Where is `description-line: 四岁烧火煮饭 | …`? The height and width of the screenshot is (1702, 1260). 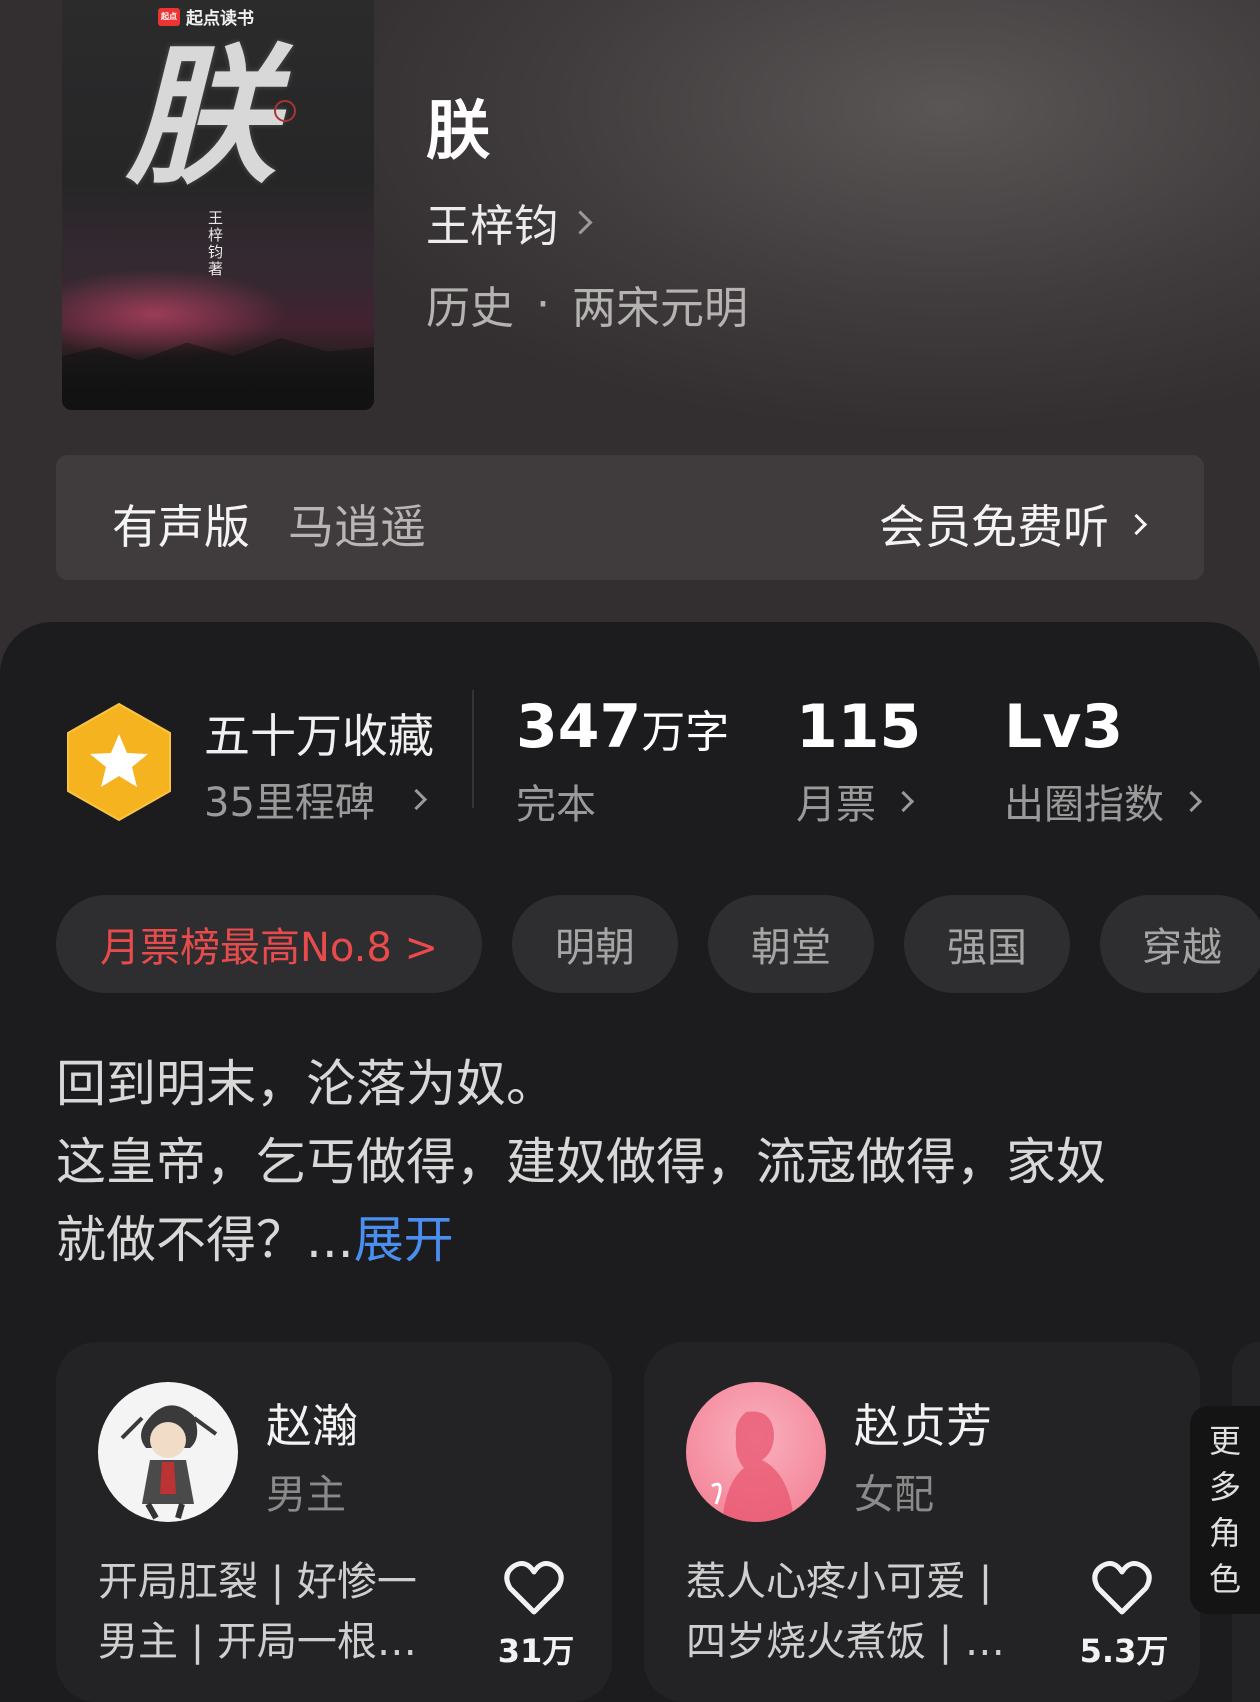 description-line: 四岁烧火煮饭 | … is located at coordinates (845, 1642).